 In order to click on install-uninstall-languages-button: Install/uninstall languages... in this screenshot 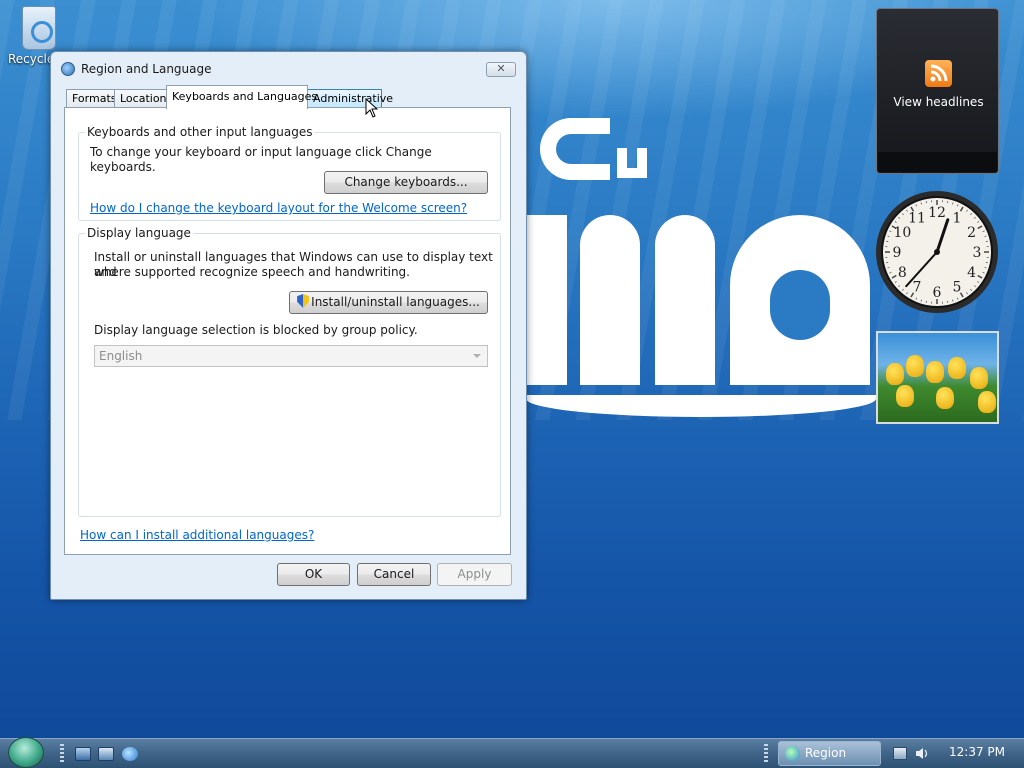, I will do `click(388, 302)`.